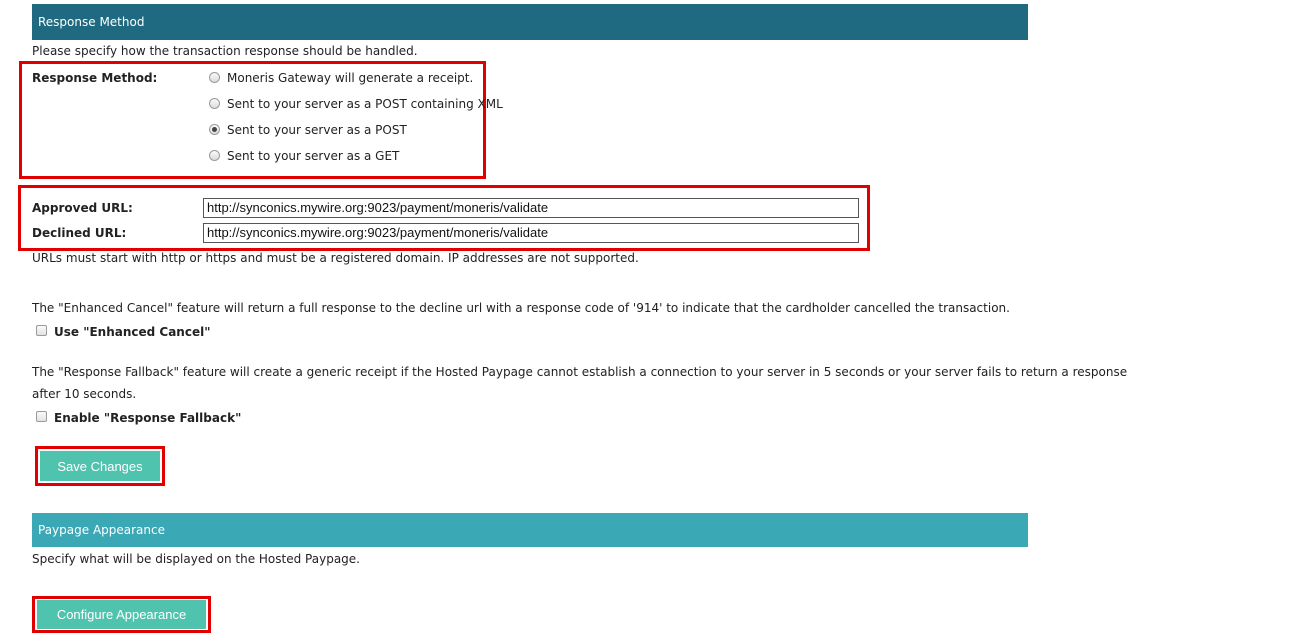 This screenshot has height=640, width=1308. Describe the element at coordinates (91, 22) in the screenshot. I see `response-method-header-title: Response Method` at that location.